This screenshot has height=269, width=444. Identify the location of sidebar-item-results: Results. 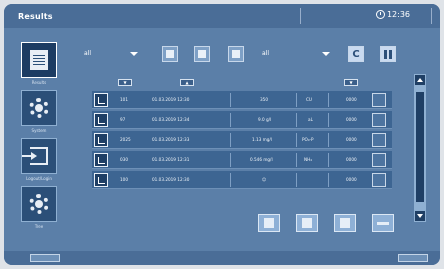
(39, 63).